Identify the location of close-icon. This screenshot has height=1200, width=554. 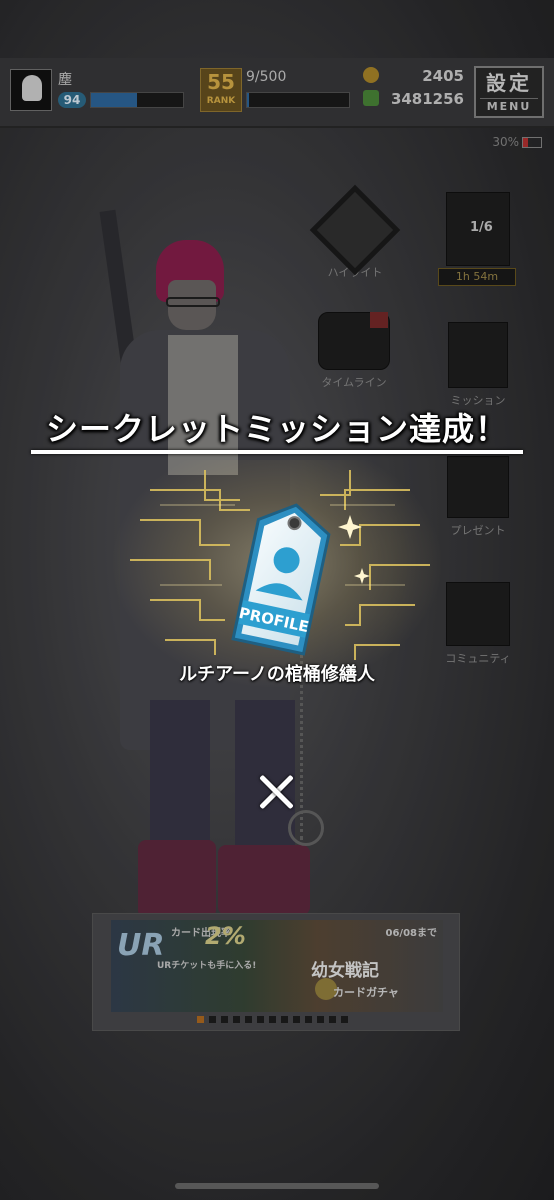
(276, 792).